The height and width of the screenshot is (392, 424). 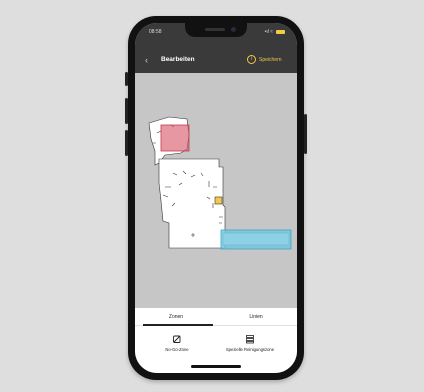 What do you see at coordinates (256, 239) in the screenshot?
I see `special-cleaning-zone` at bounding box center [256, 239].